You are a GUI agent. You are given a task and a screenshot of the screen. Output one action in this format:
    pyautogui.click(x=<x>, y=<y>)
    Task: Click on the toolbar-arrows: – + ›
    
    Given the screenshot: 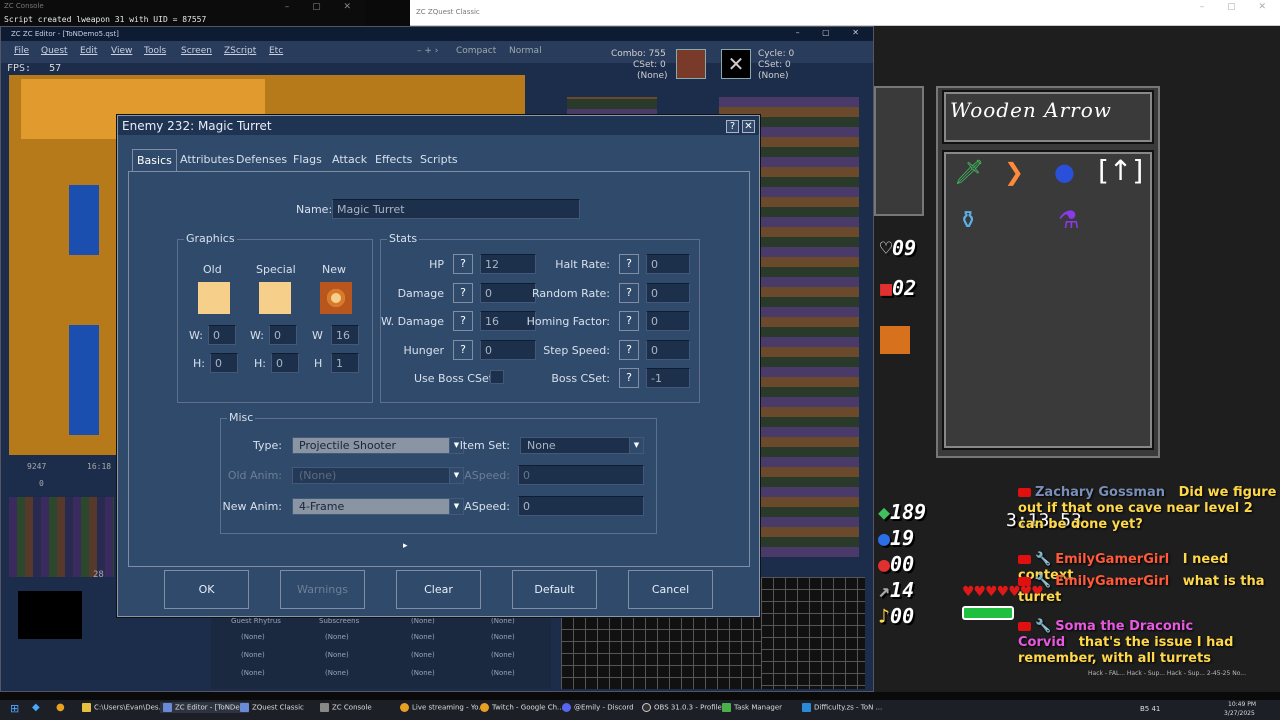 What is the action you would take?
    pyautogui.click(x=427, y=51)
    